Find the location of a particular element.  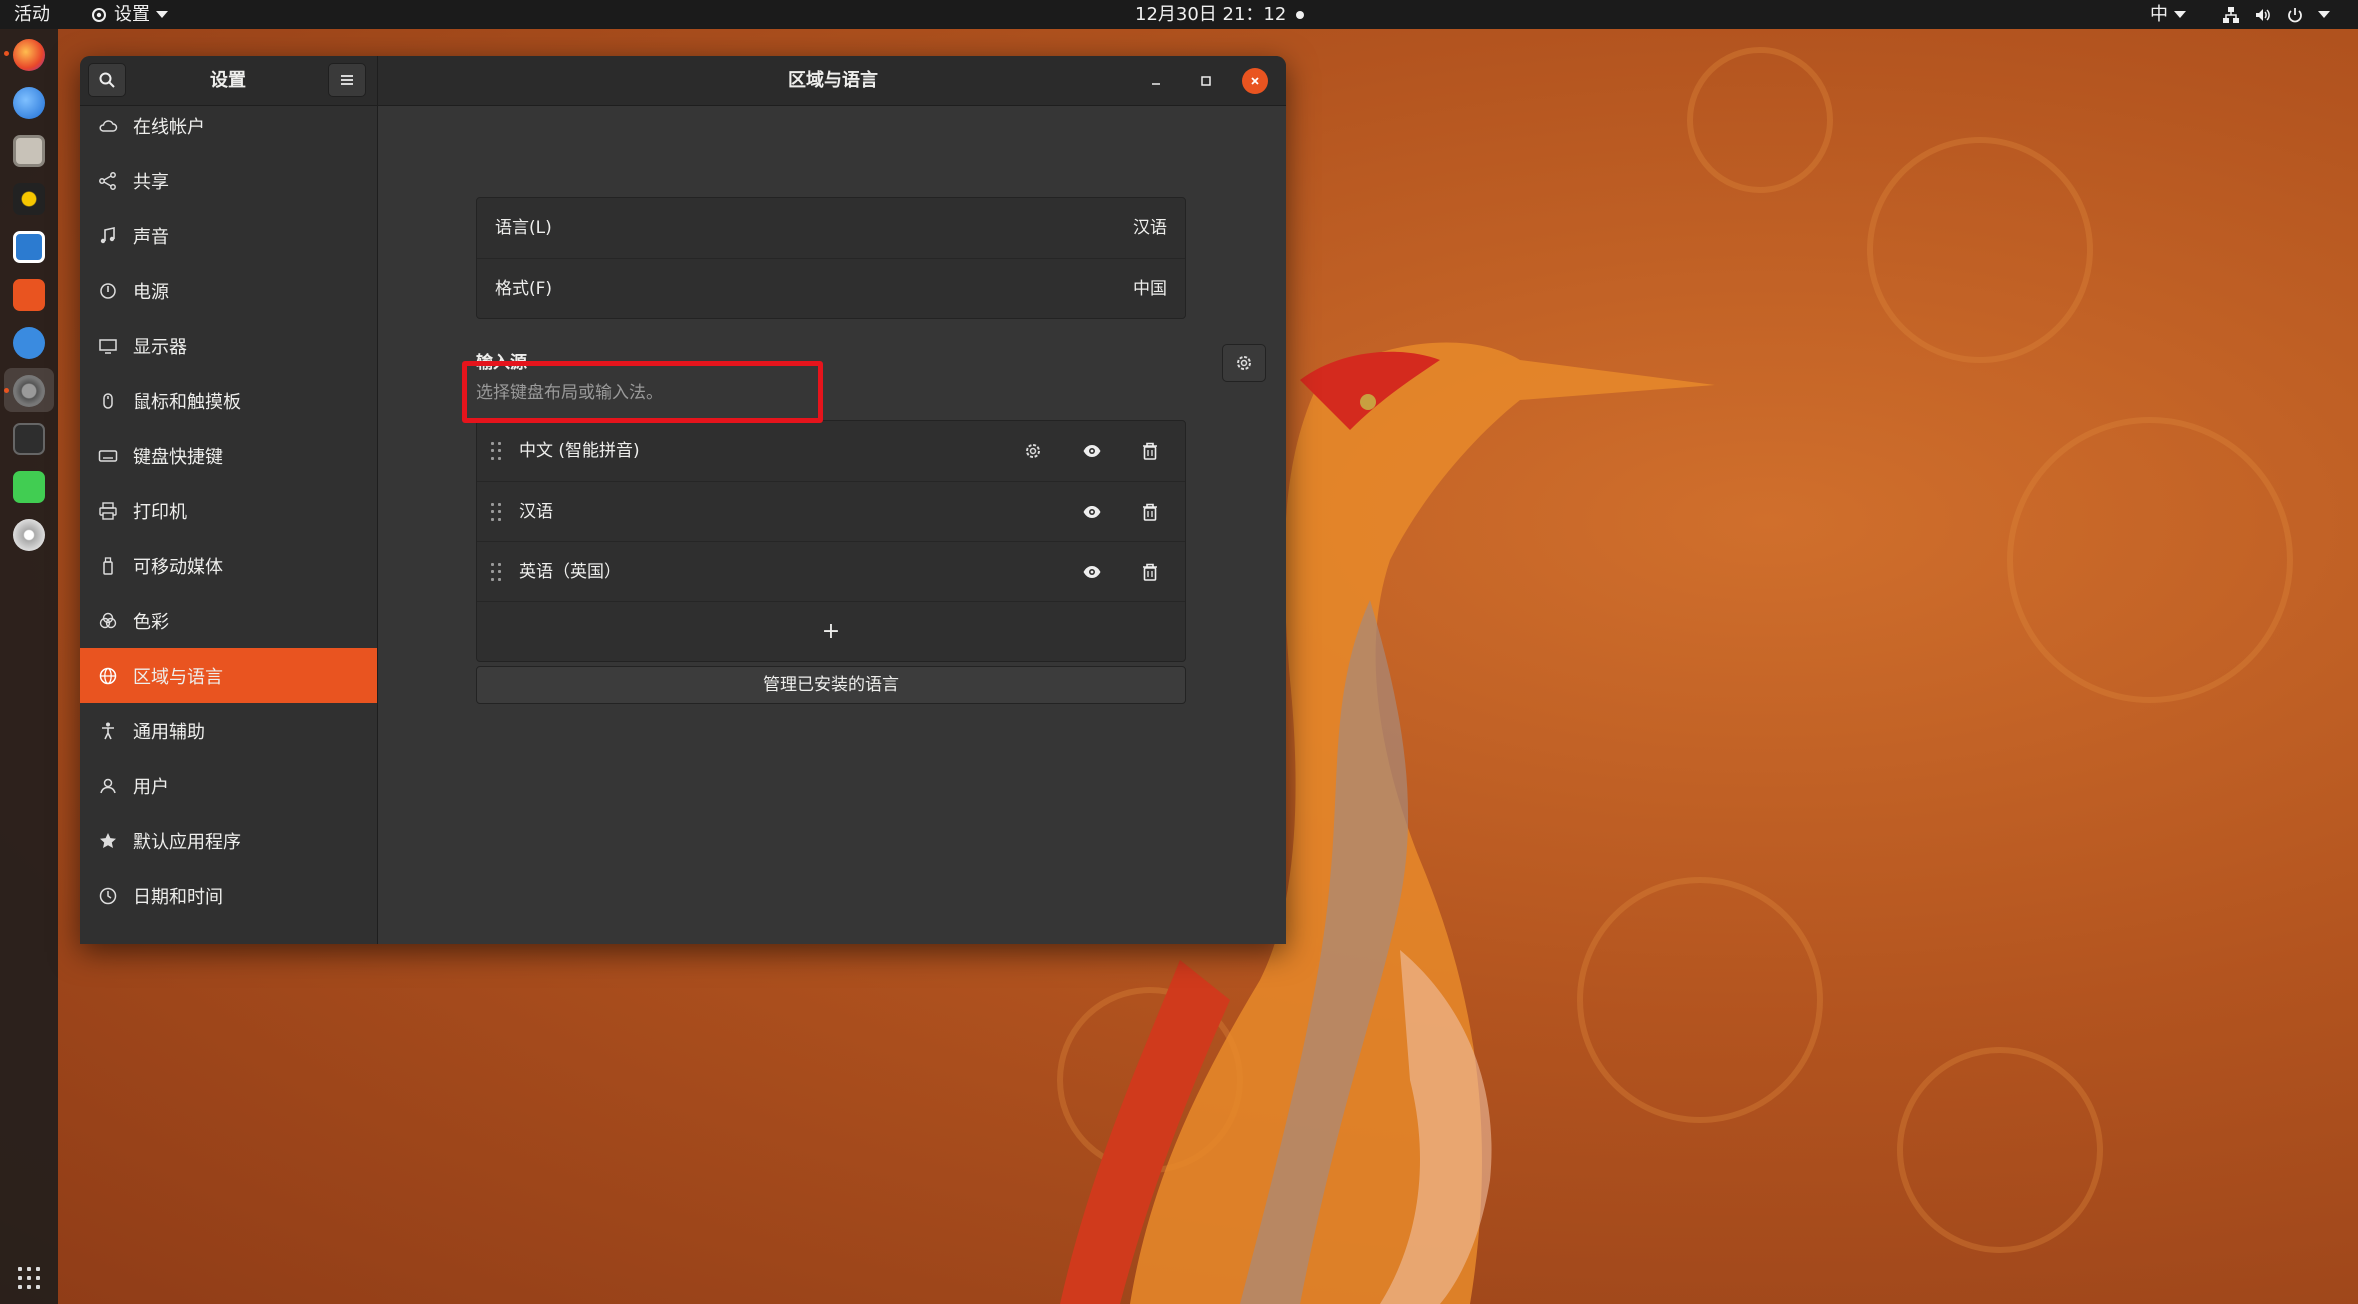

input-sources-subtitle: 选择键盘布局或输入法。 is located at coordinates (569, 393).